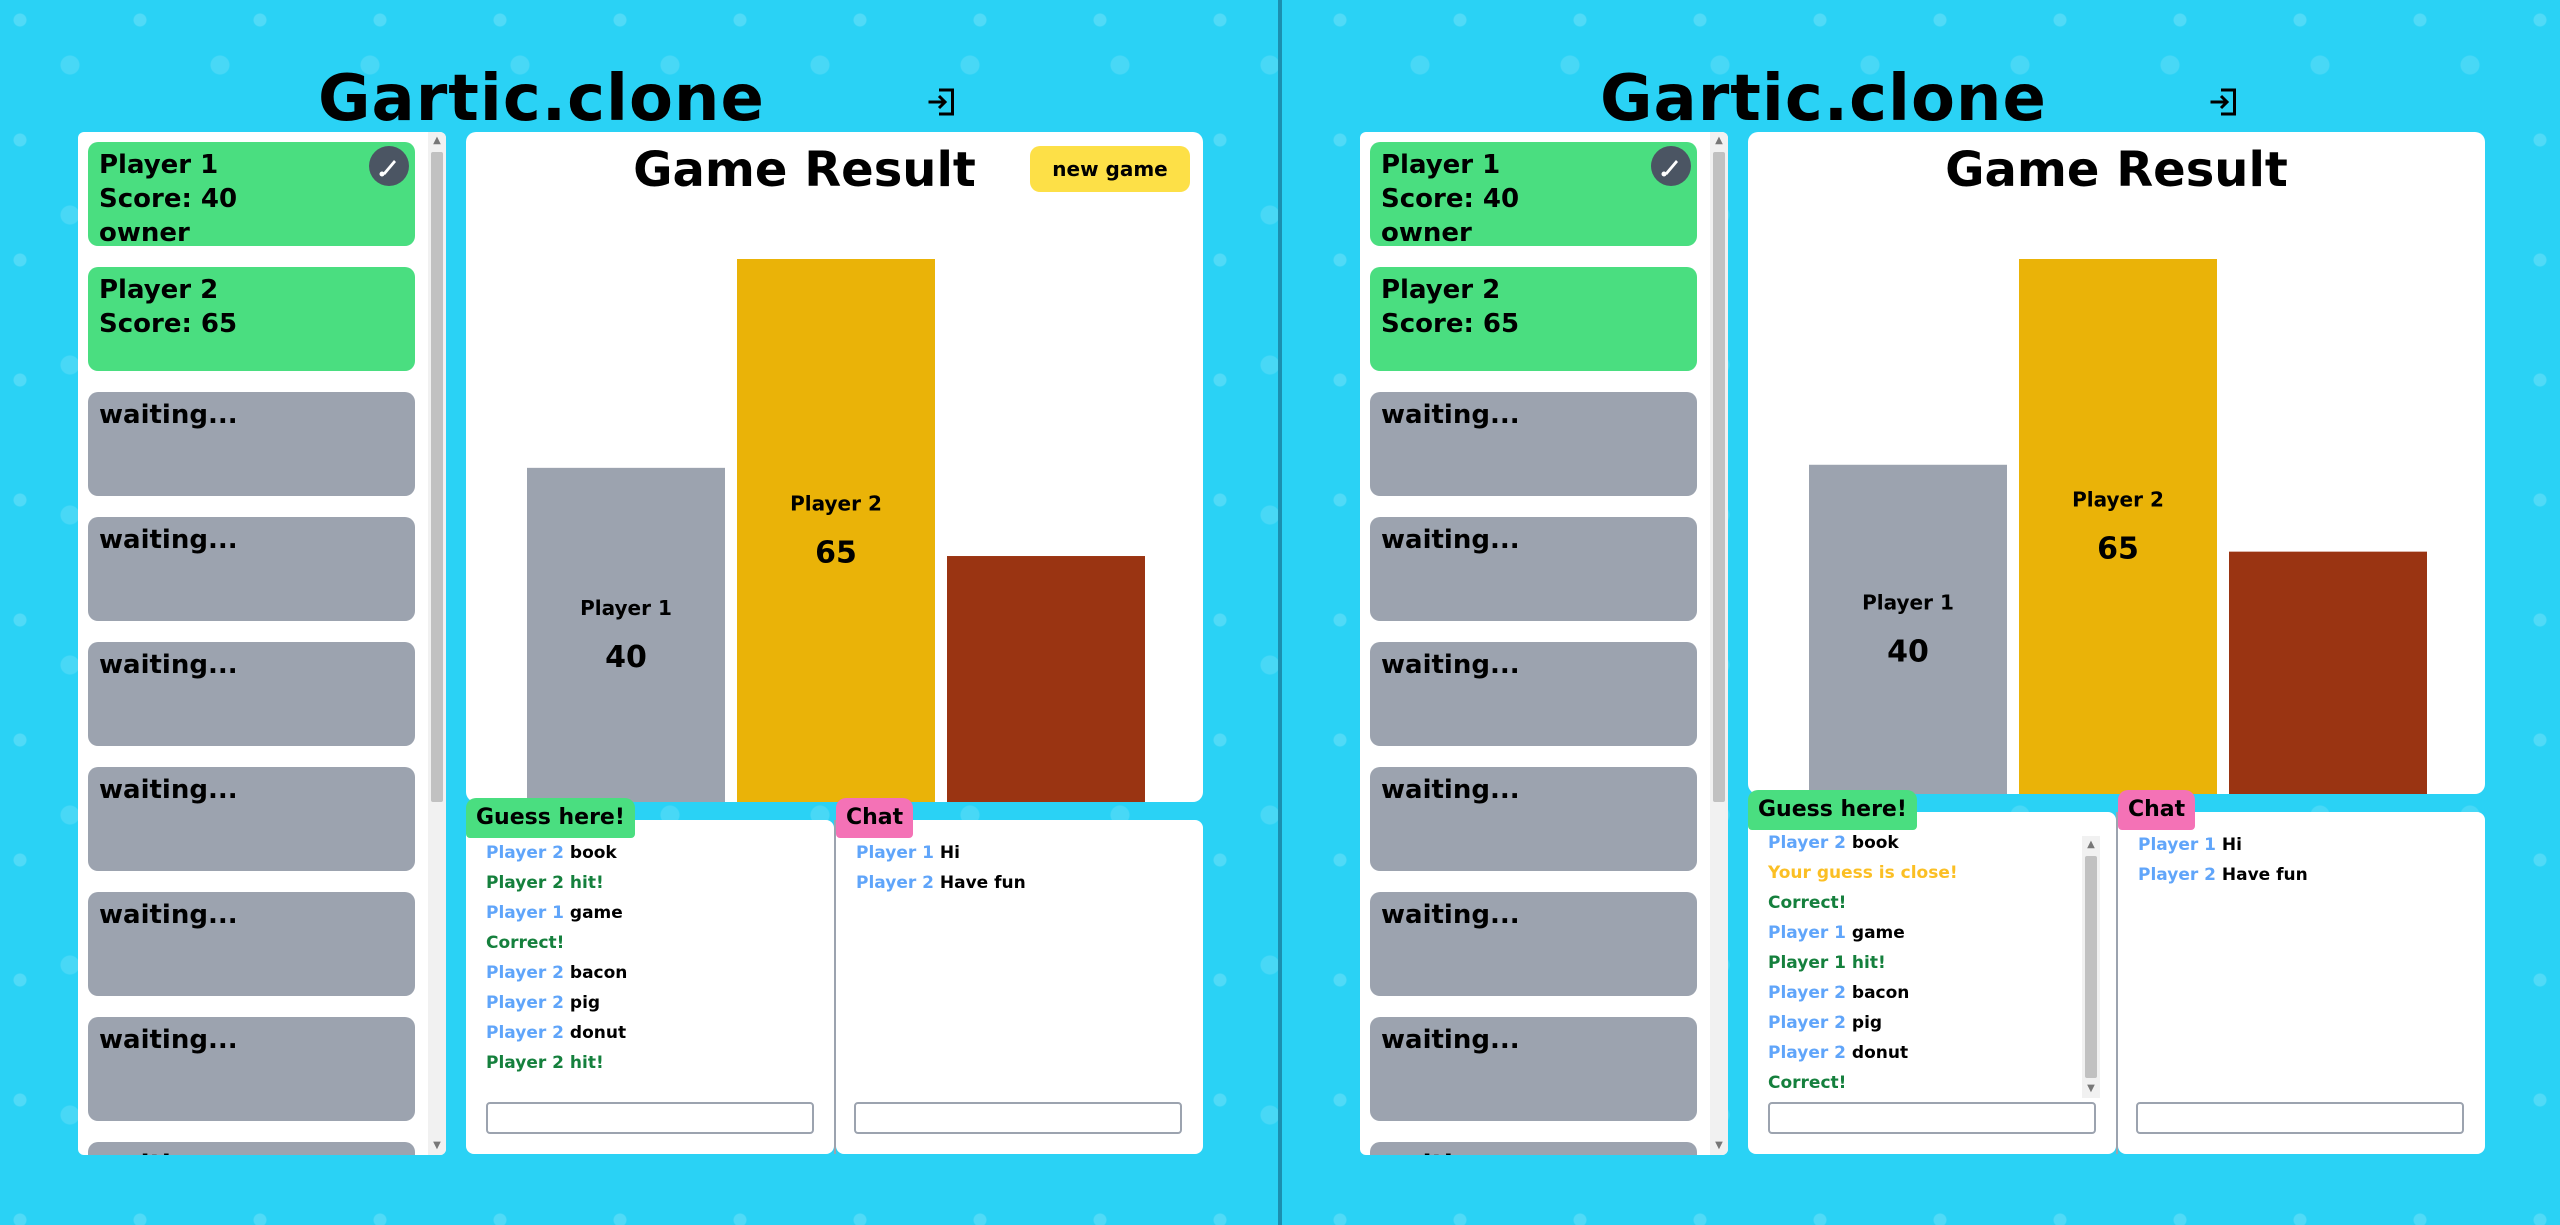  Describe the element at coordinates (596, 913) in the screenshot. I see `message-text: game` at that location.